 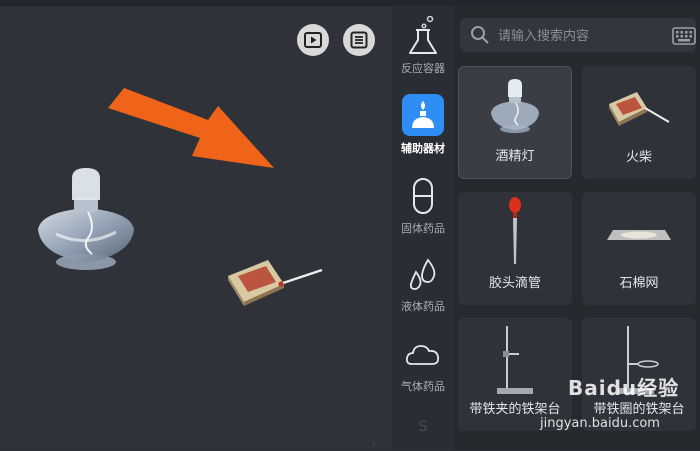 I want to click on capsule-icon, so click(x=423, y=196).